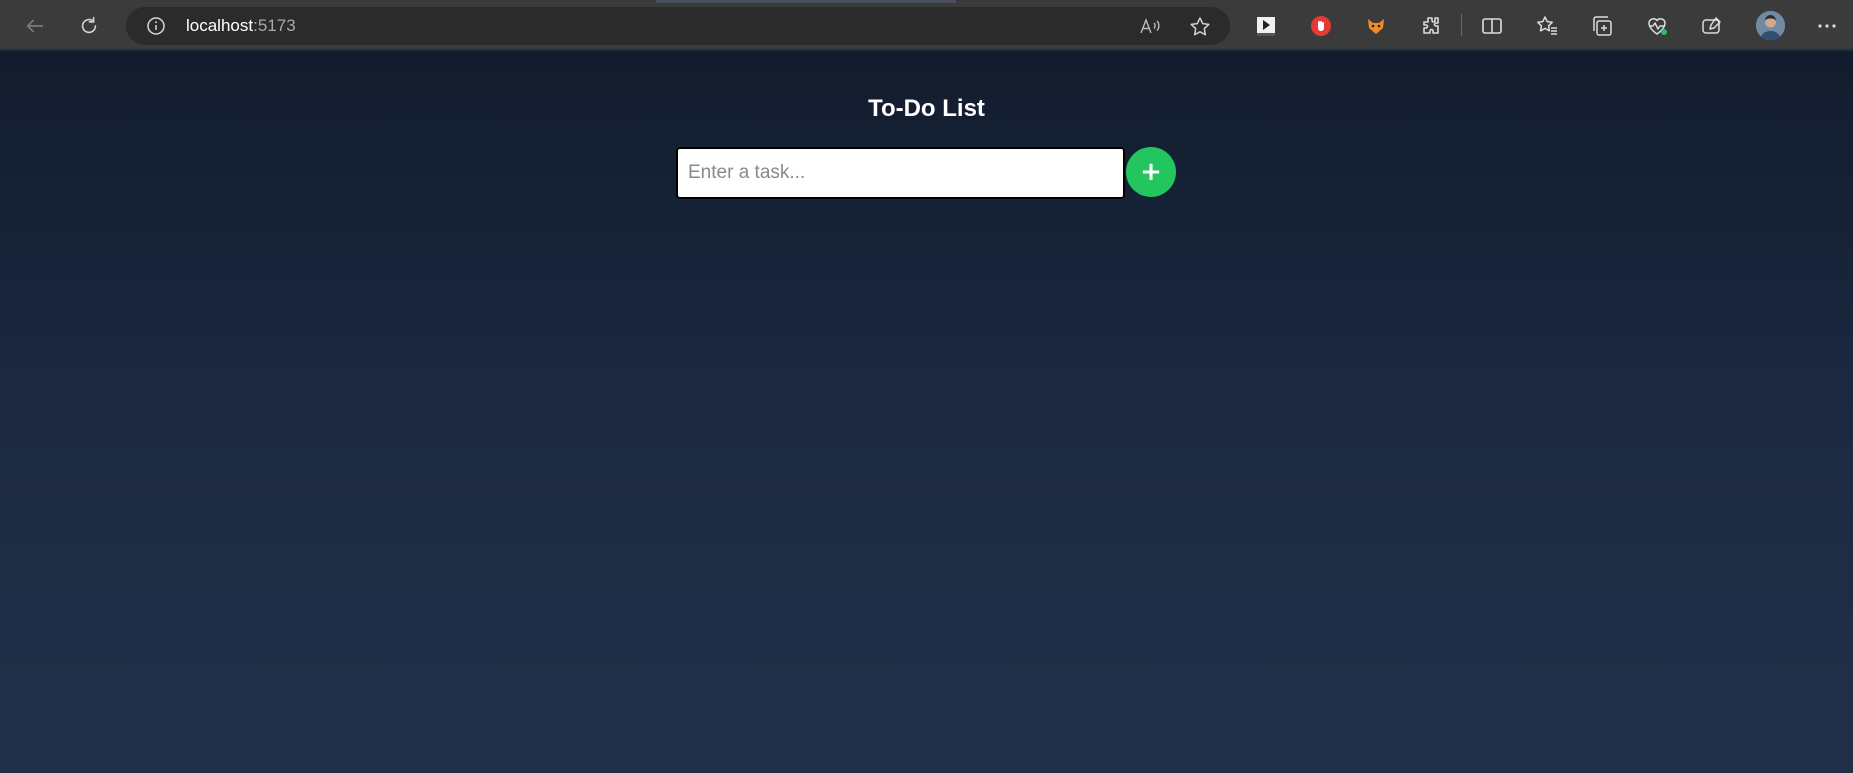 The height and width of the screenshot is (773, 1853). Describe the element at coordinates (1321, 26) in the screenshot. I see `adblock-icon` at that location.